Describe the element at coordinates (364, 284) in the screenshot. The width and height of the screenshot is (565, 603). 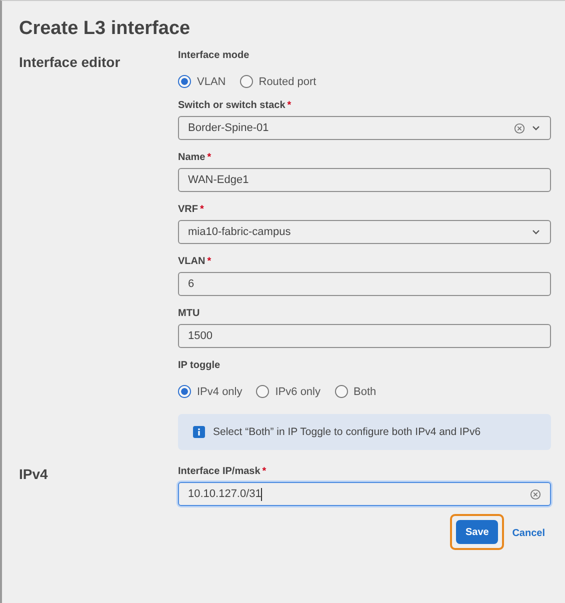
I see `input-field: 6` at that location.